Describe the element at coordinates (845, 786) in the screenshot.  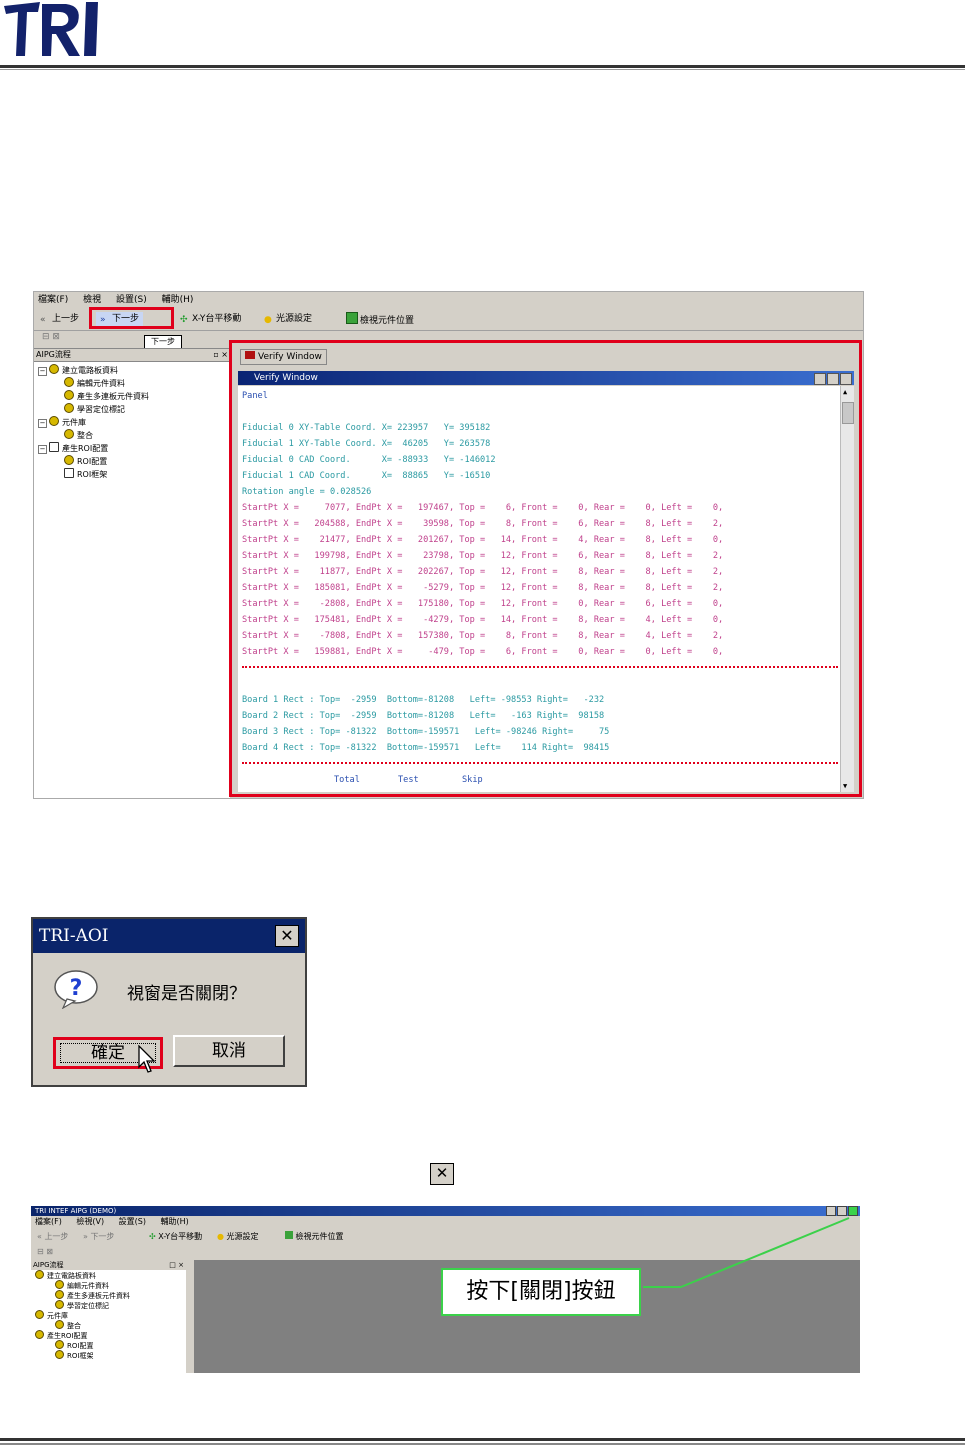
I see `scroll-down-icon: ▼` at that location.